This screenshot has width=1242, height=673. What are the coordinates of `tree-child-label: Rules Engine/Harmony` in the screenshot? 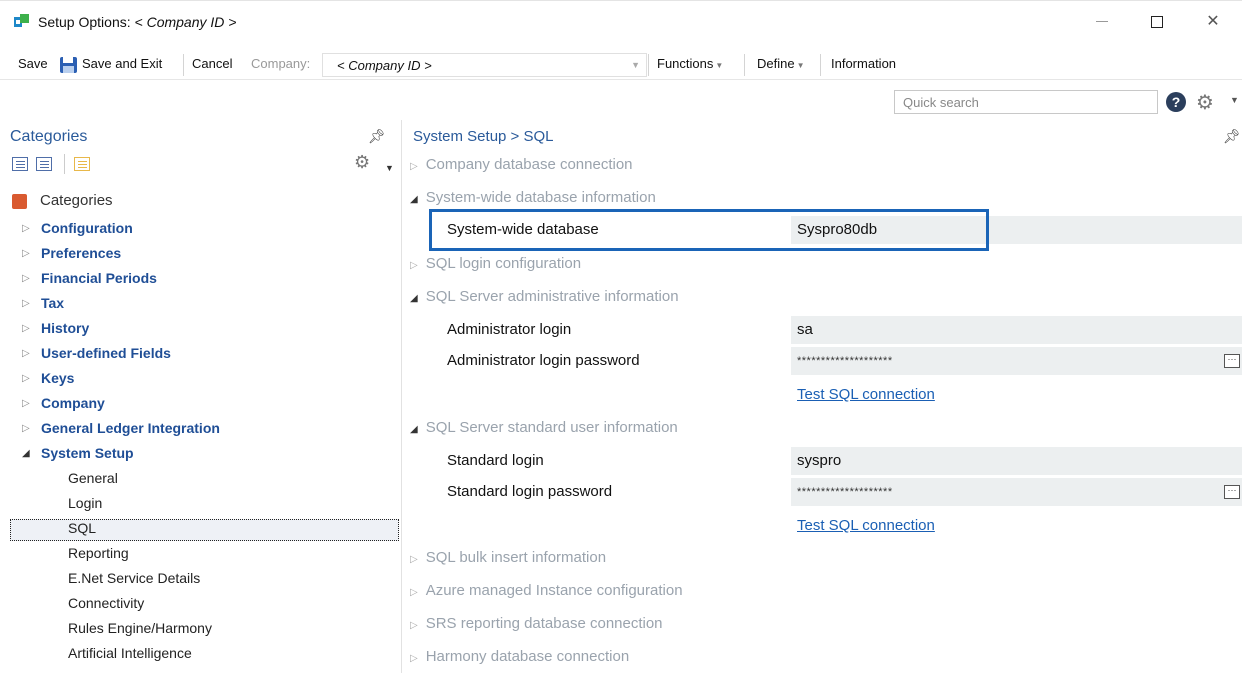 It's located at (140, 628).